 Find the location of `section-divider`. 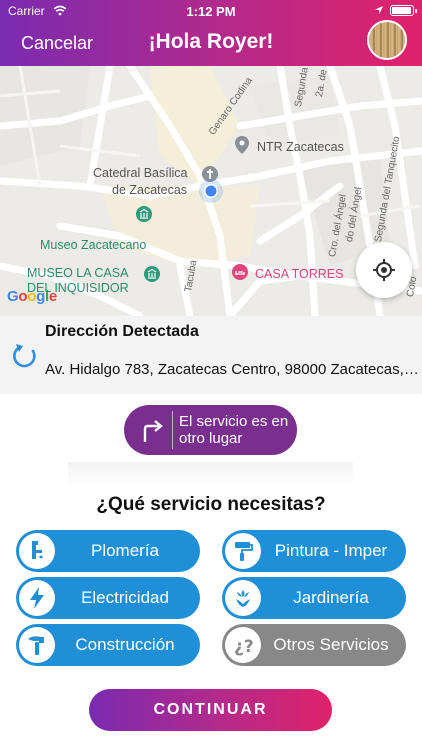

section-divider is located at coordinates (210, 474).